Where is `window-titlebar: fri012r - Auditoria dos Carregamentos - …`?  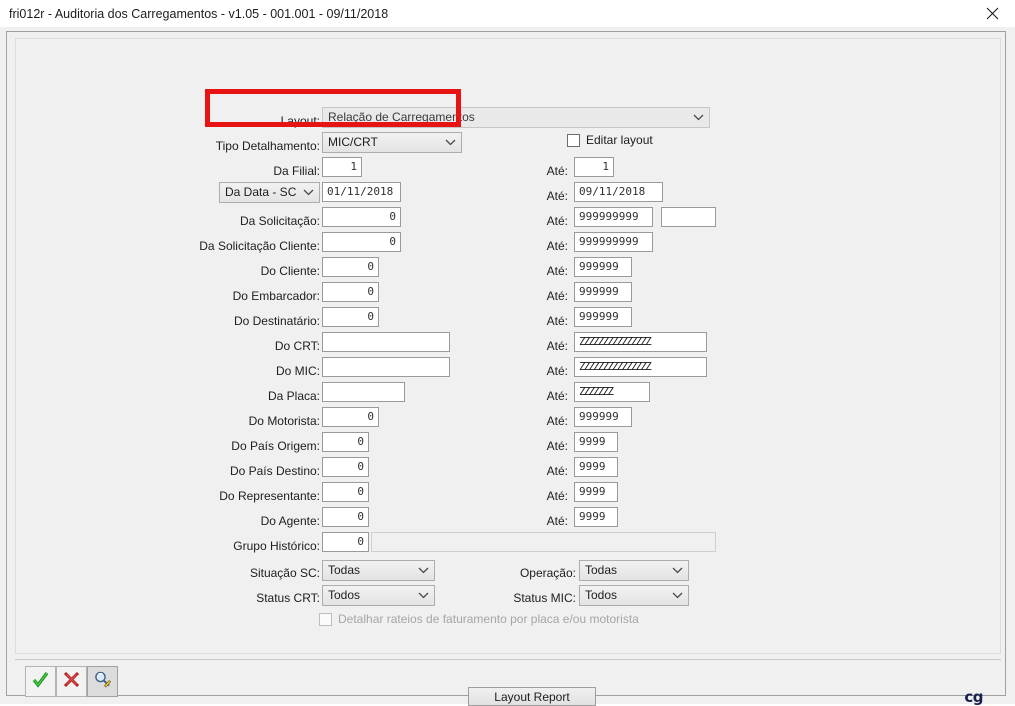 window-titlebar: fri012r - Auditoria dos Carregamentos - … is located at coordinates (507, 13).